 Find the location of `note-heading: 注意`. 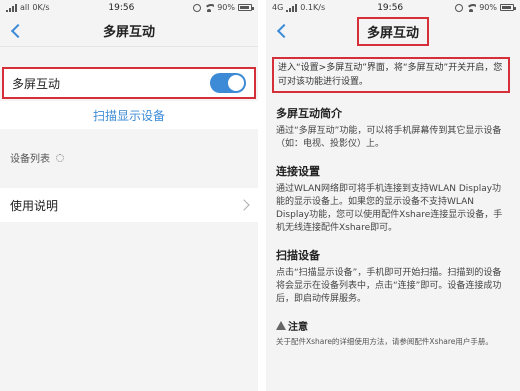

note-heading: 注意 is located at coordinates (298, 327).